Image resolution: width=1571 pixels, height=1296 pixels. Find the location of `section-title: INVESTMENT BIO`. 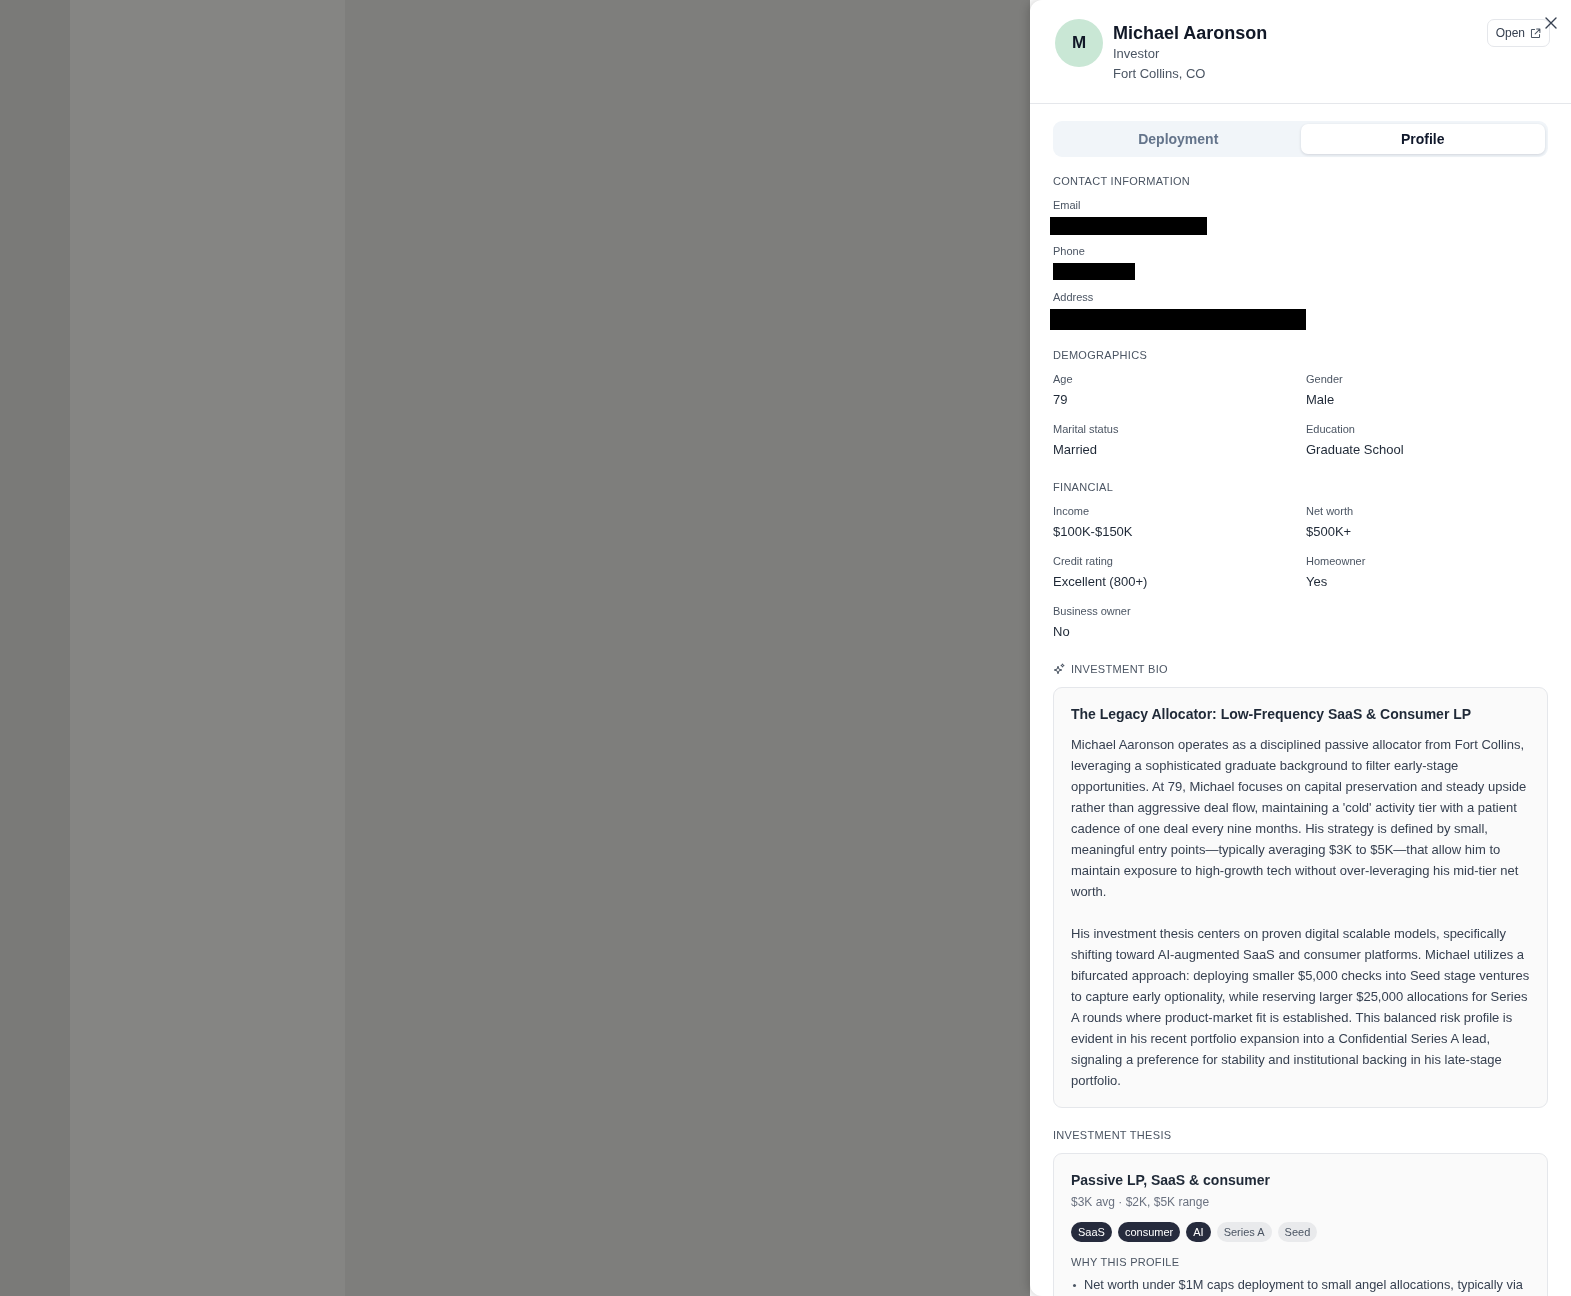

section-title: INVESTMENT BIO is located at coordinates (1119, 669).